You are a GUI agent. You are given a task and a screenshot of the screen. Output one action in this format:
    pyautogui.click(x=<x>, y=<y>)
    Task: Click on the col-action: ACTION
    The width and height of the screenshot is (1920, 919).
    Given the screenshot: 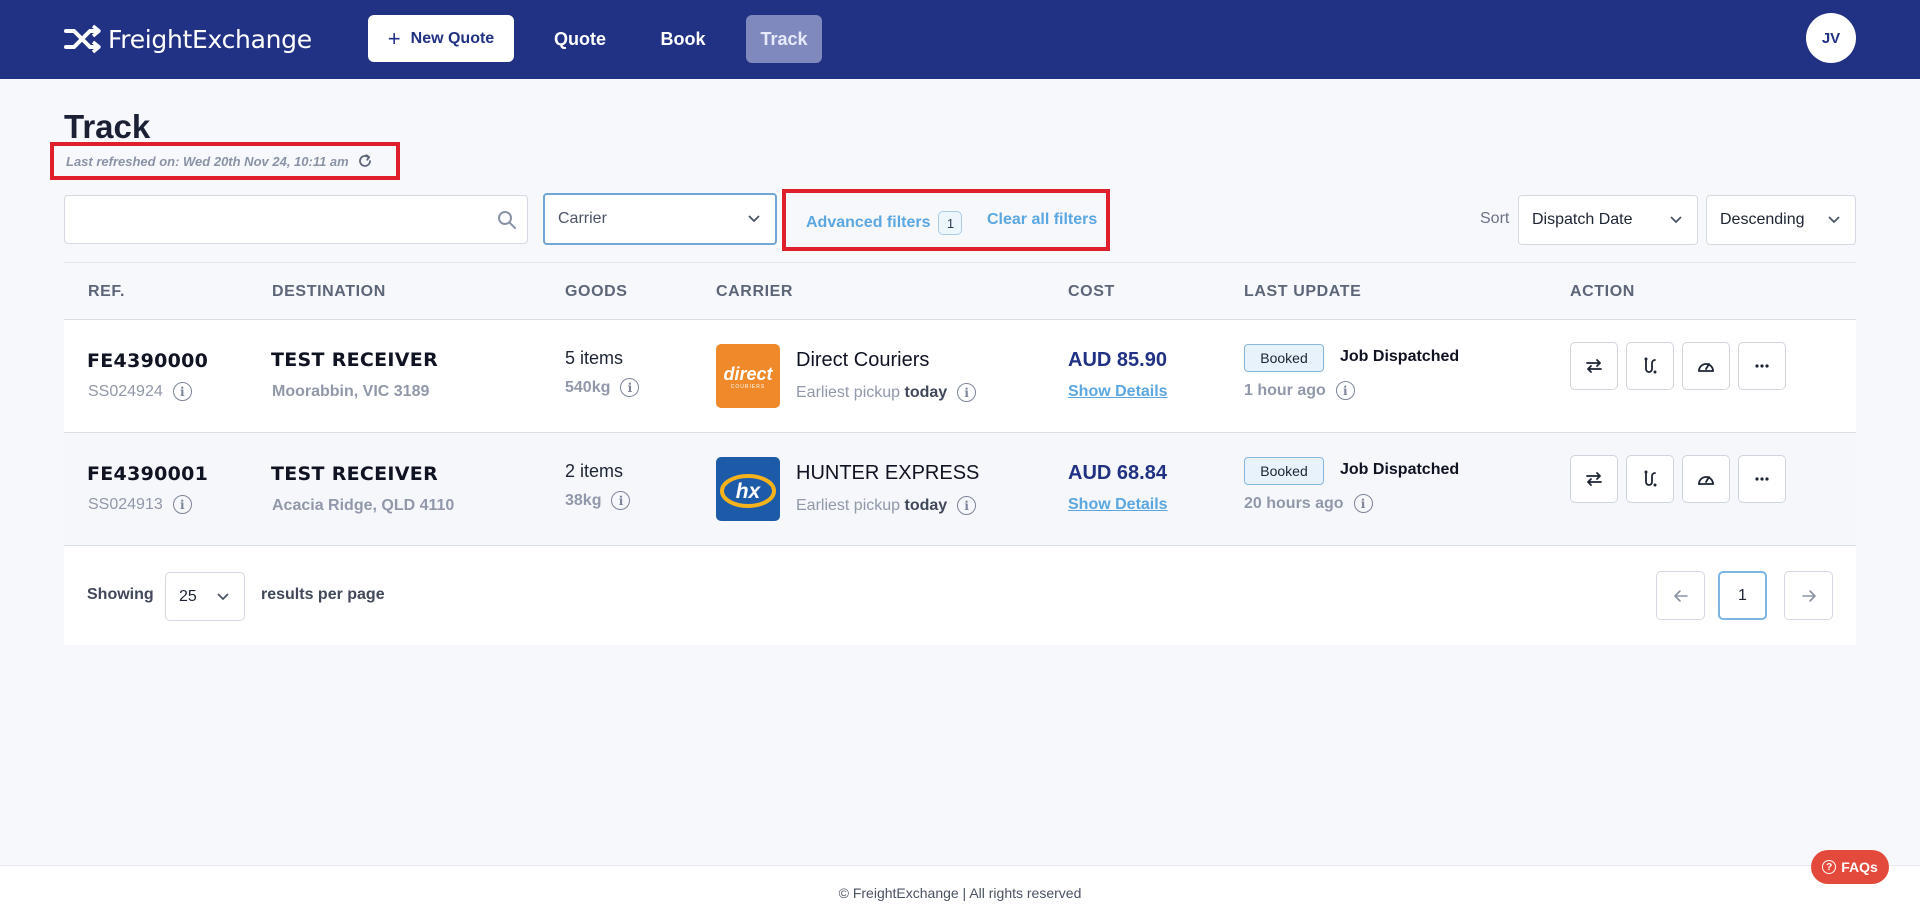 What is the action you would take?
    pyautogui.click(x=1602, y=291)
    